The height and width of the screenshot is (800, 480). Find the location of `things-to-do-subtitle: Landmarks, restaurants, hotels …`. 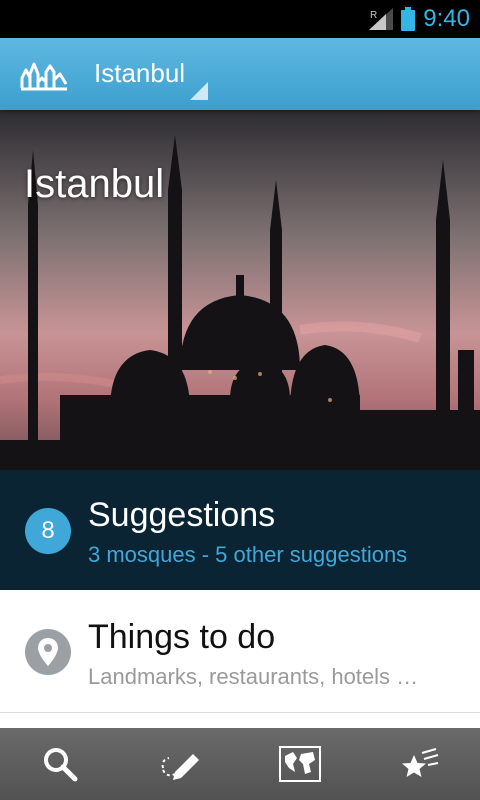

things-to-do-subtitle: Landmarks, restaurants, hotels … is located at coordinates (253, 676).